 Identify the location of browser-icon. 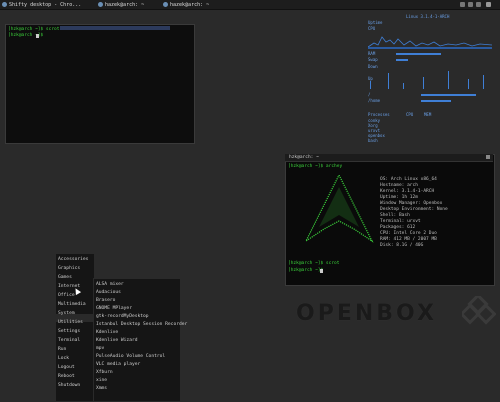
(4, 4).